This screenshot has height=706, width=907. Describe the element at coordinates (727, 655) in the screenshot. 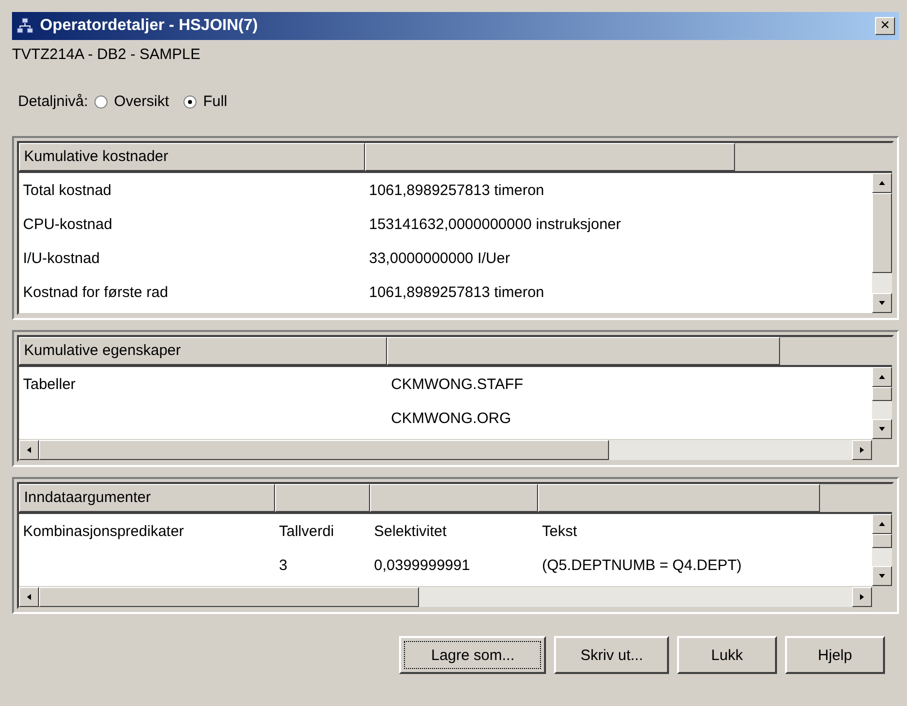

I see `dialog-button: Lukk` at that location.